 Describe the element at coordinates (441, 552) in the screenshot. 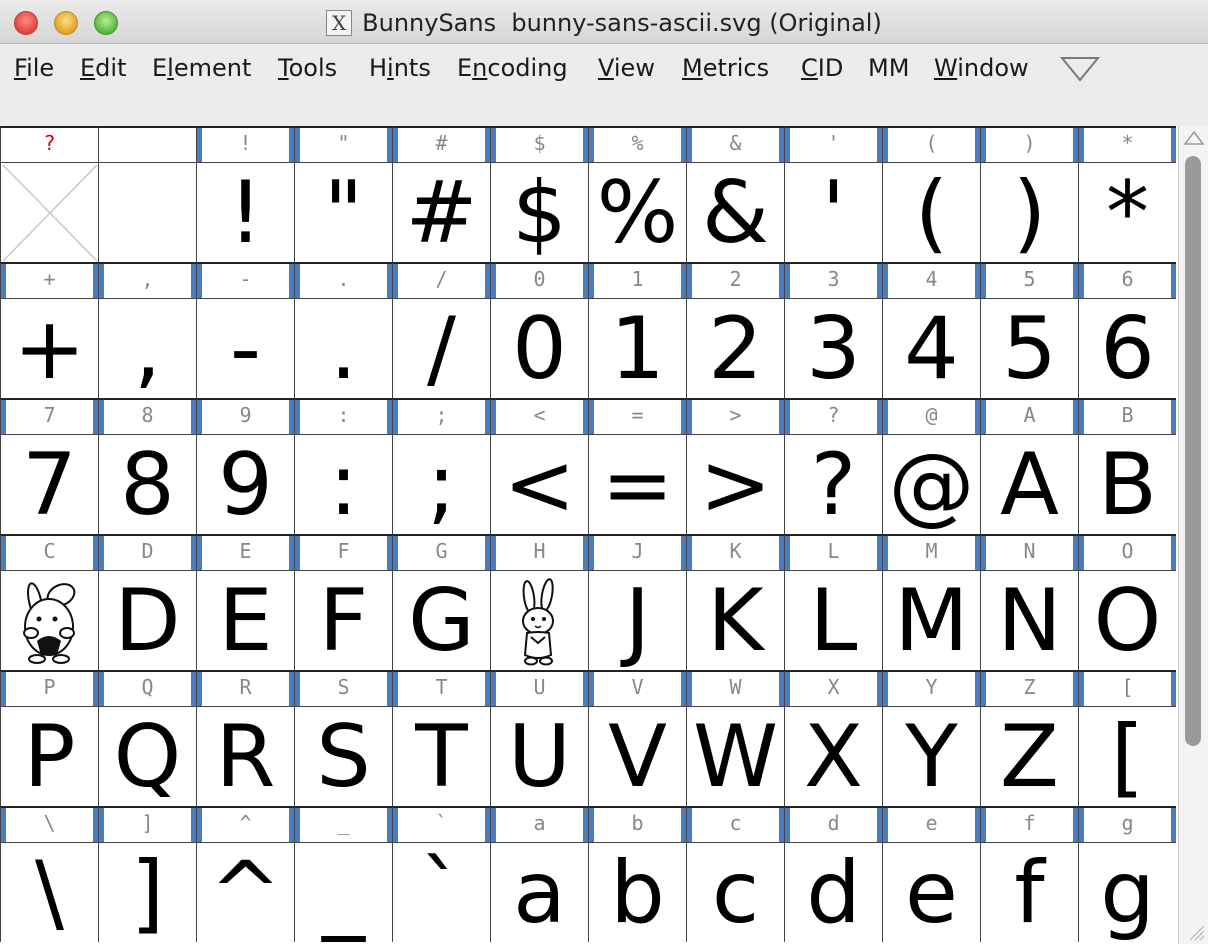

I see `glyph-header-cell: G` at that location.